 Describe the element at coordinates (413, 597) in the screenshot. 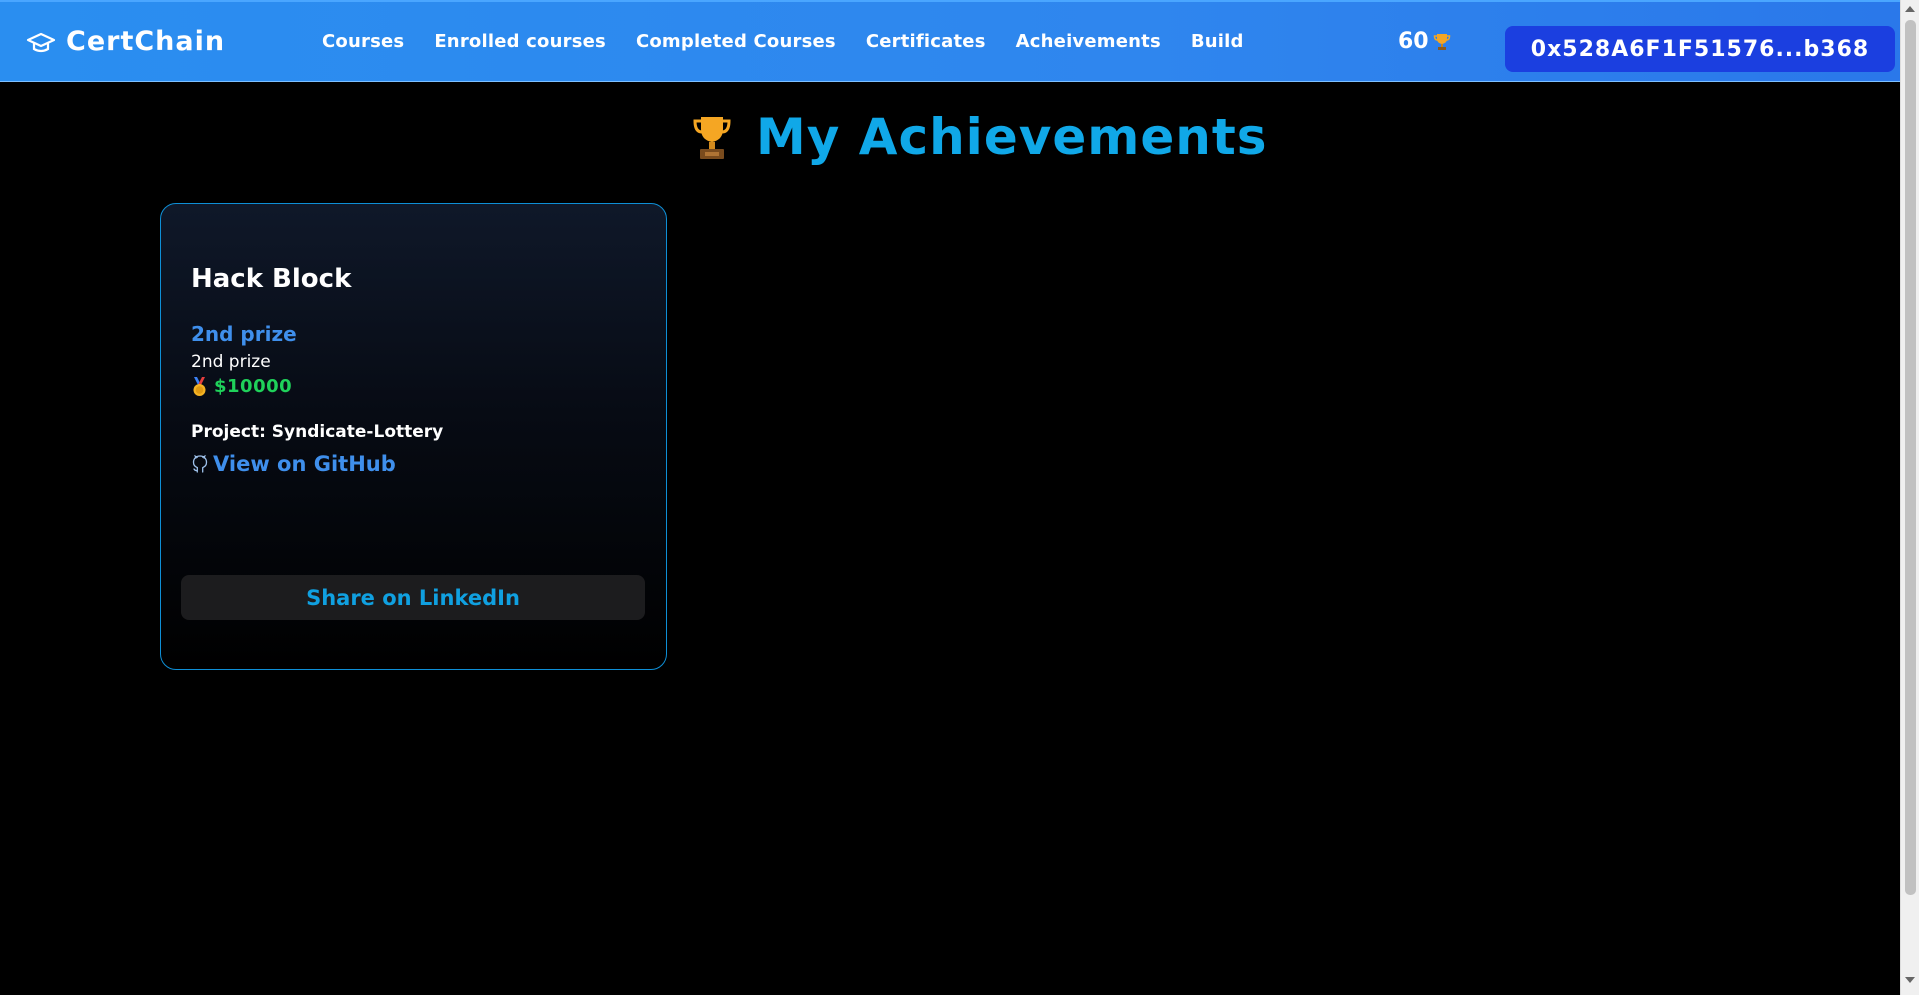

I see `share-linkedin-button: Share on LinkedIn` at that location.